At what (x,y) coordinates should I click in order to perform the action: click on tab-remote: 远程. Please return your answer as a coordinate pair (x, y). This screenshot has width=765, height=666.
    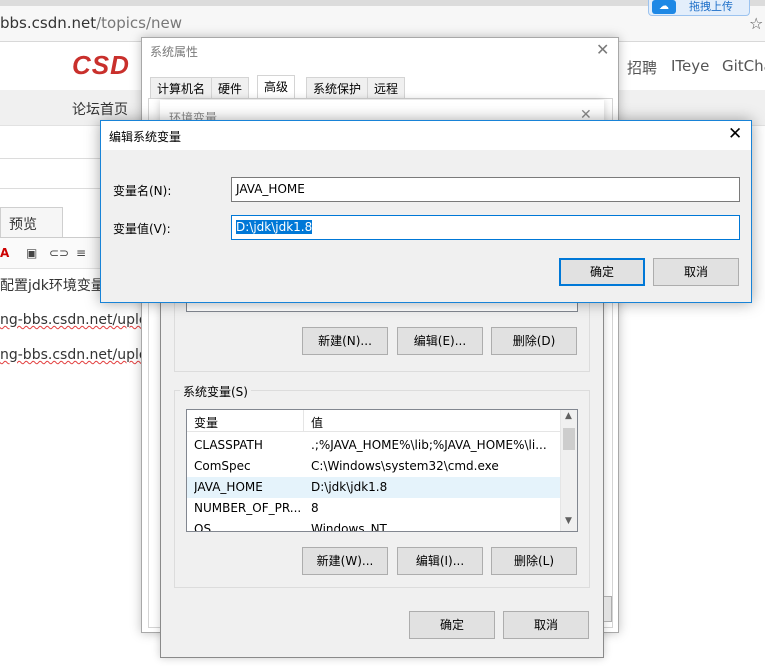
    Looking at the image, I should click on (386, 88).